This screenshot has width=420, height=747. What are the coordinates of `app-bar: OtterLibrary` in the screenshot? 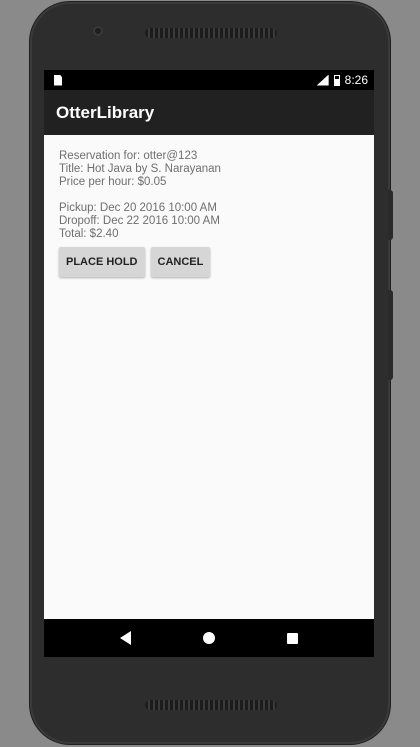 It's located at (209, 112).